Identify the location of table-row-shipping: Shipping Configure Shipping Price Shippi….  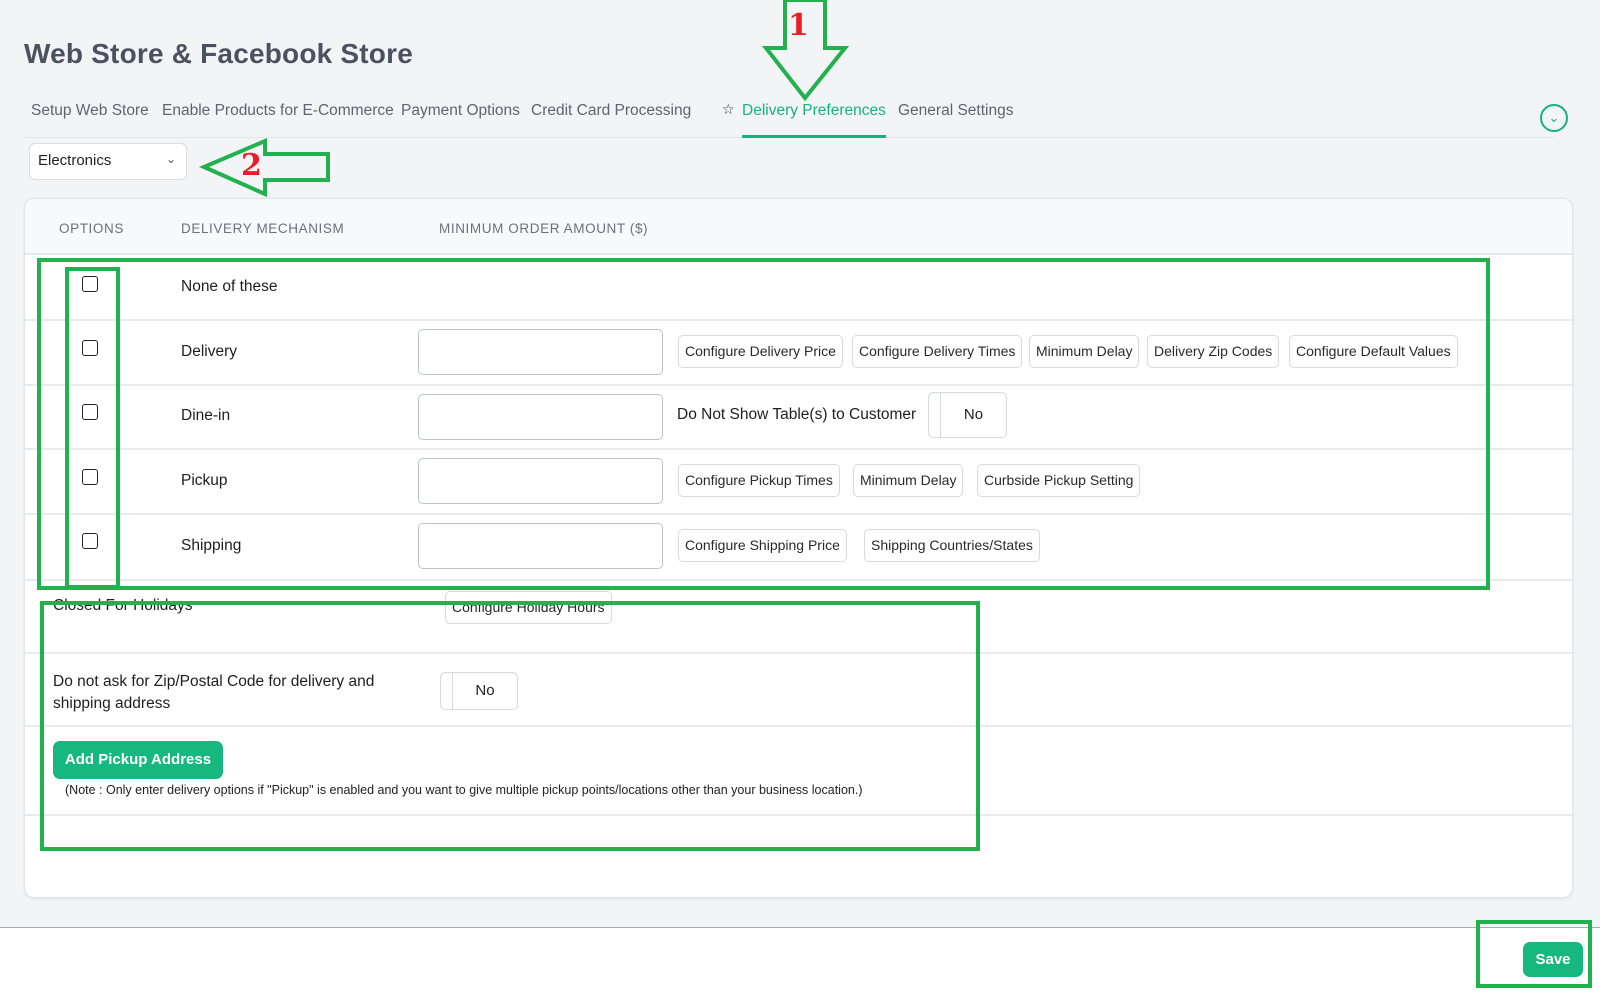
(798, 548).